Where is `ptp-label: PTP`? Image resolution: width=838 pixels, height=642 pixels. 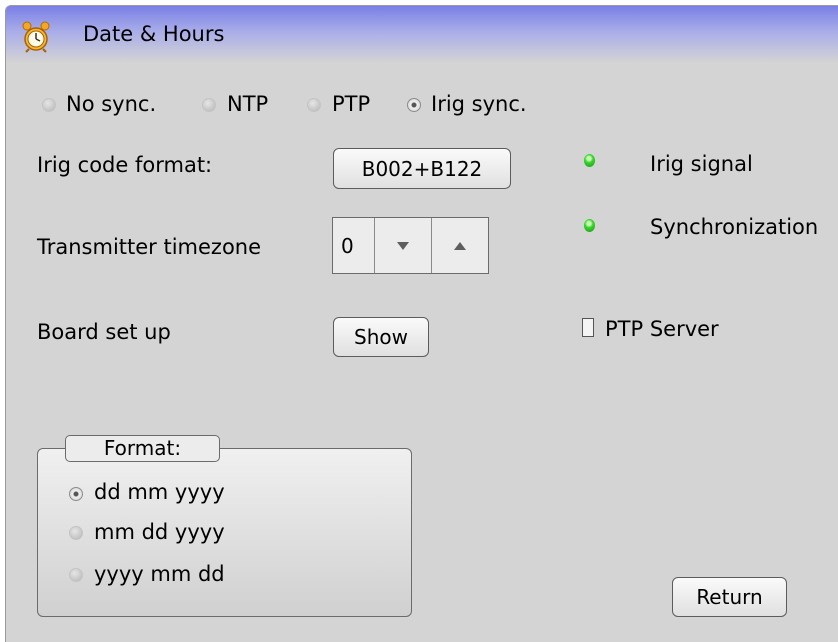
ptp-label: PTP is located at coordinates (351, 104).